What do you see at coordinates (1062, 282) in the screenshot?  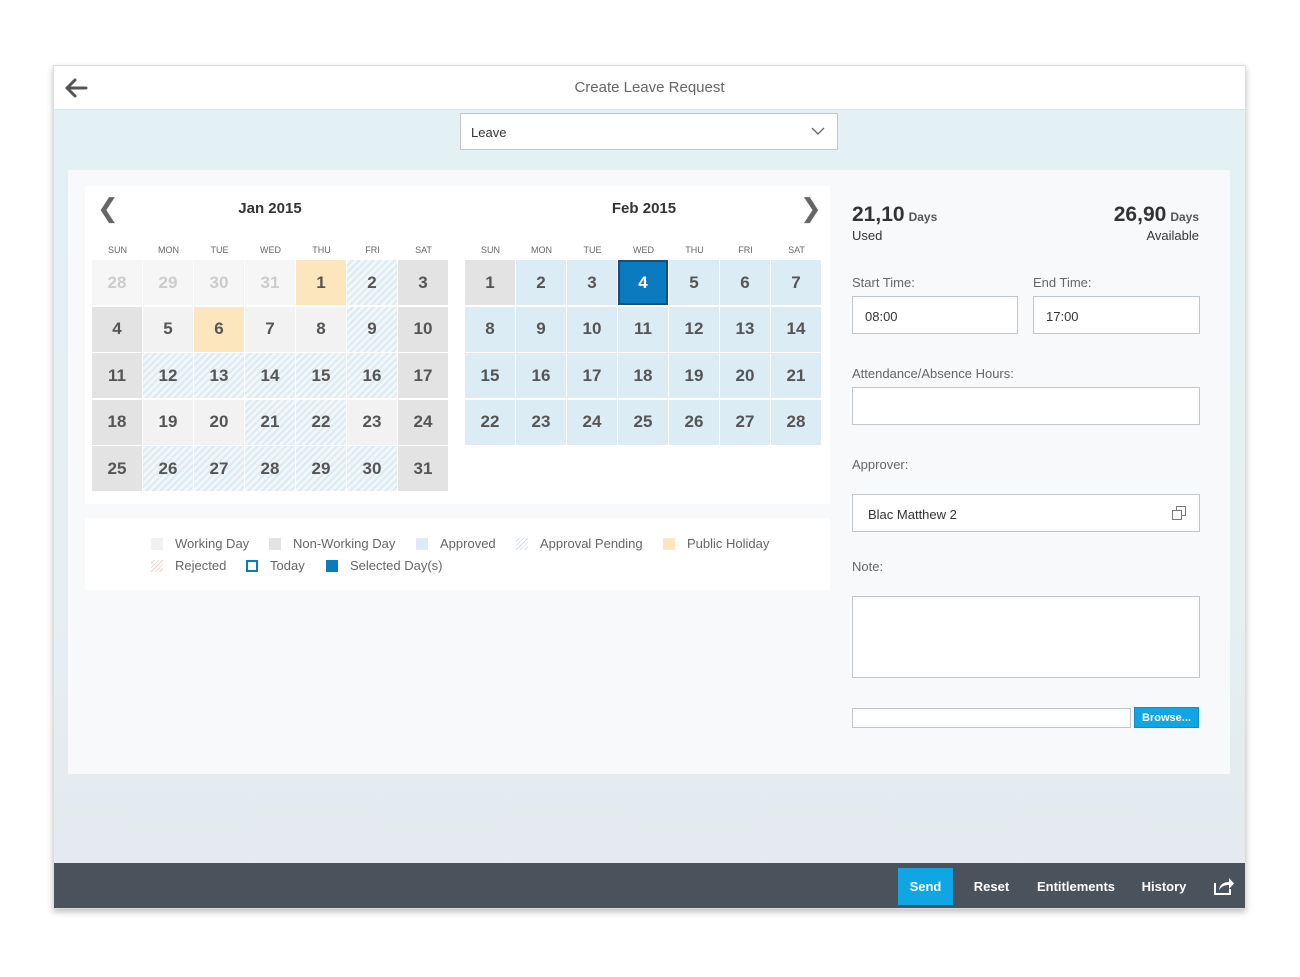 I see `end-time-label: End Time:` at bounding box center [1062, 282].